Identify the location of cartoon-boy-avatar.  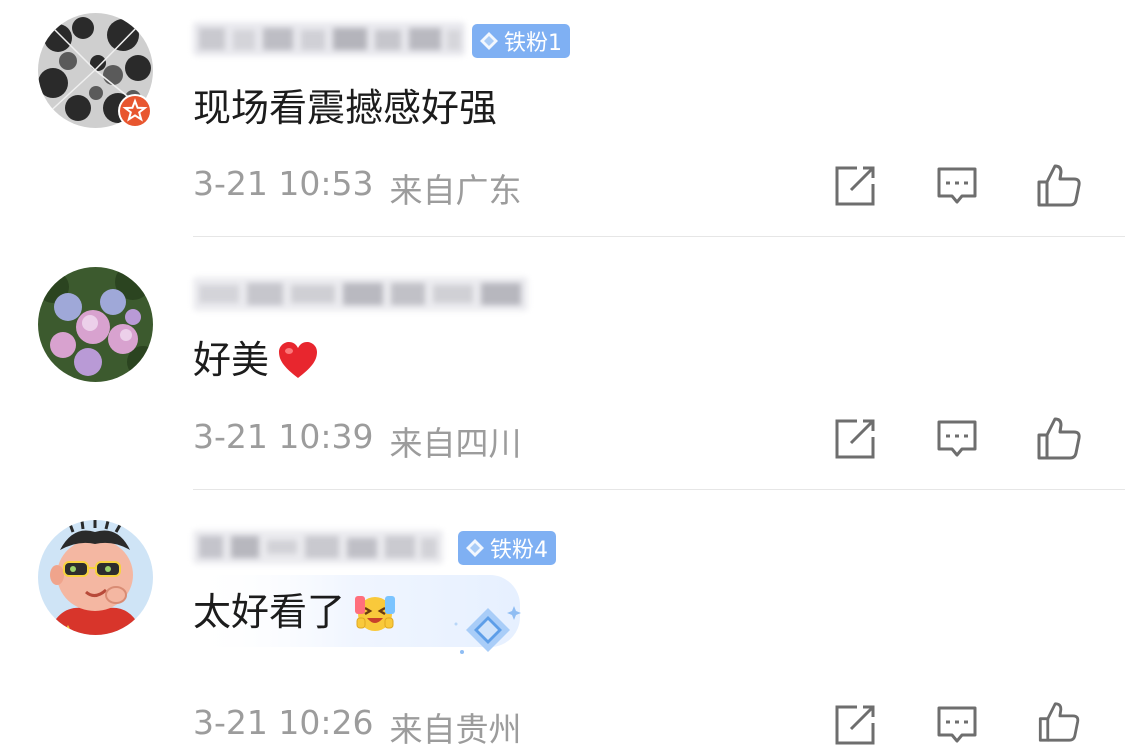
(95, 577).